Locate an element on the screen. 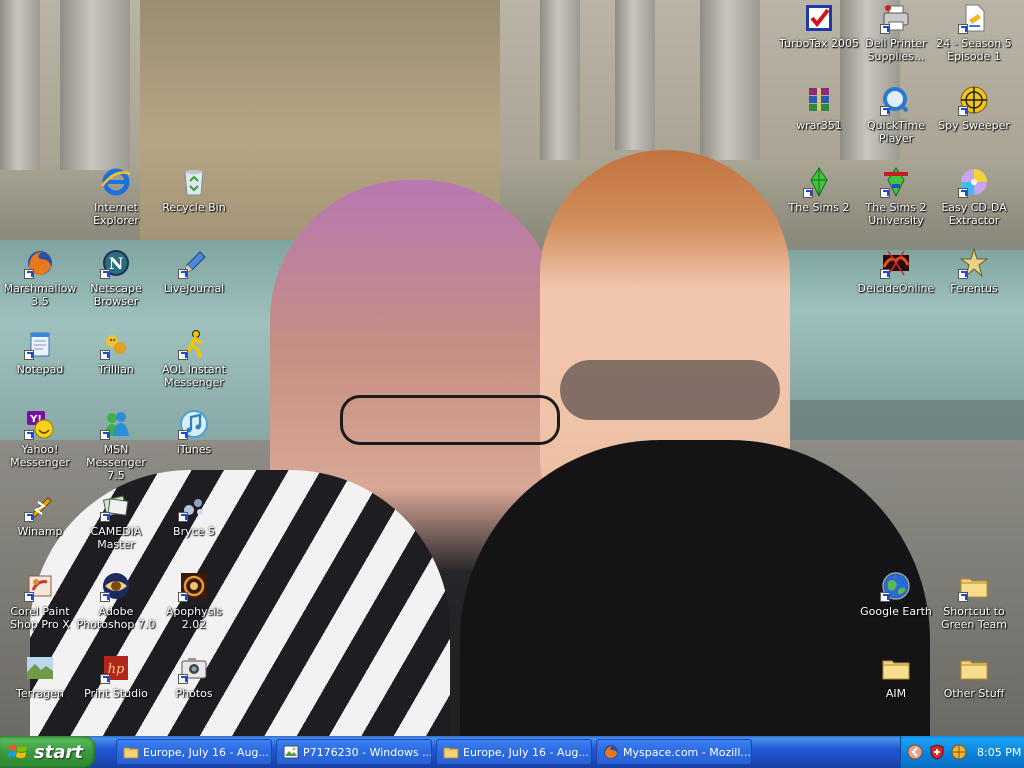 This screenshot has height=768, width=1024. desktop-icon-deicide: DeicideOnline is located at coordinates (896, 283).